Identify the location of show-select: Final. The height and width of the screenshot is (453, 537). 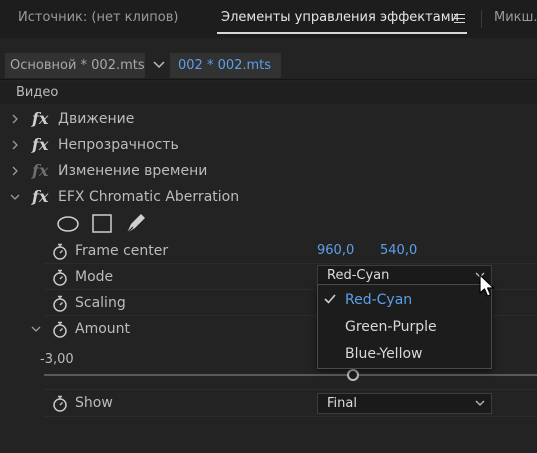
(404, 403).